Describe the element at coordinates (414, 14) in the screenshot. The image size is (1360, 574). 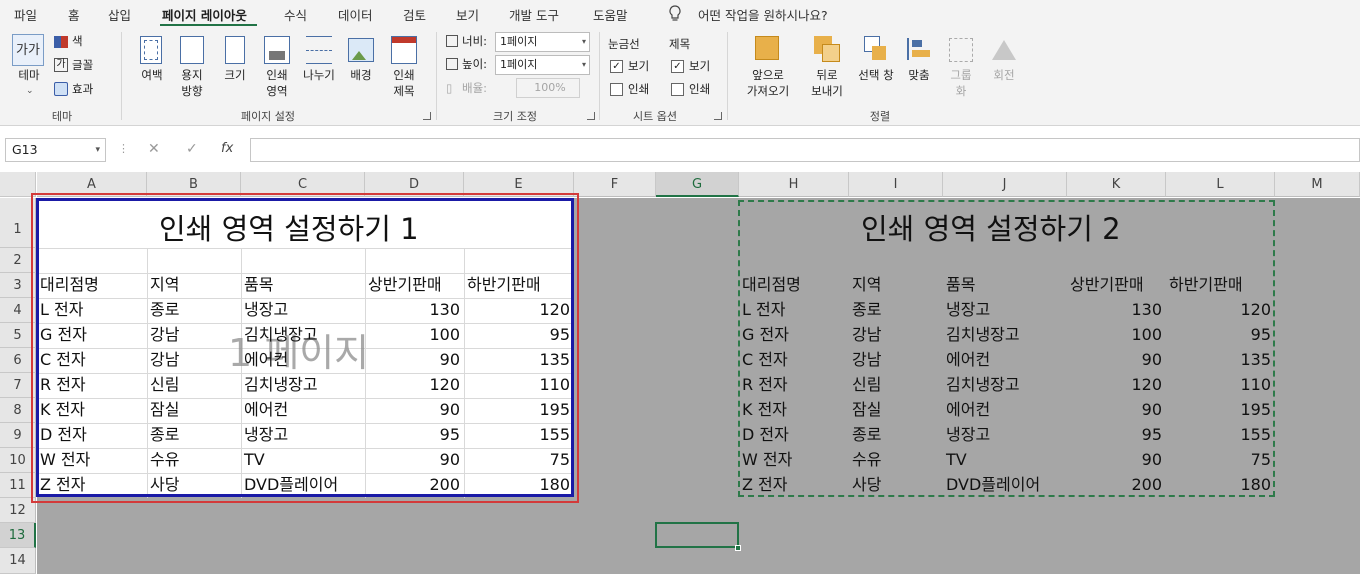
I see `tab-review: 검토` at that location.